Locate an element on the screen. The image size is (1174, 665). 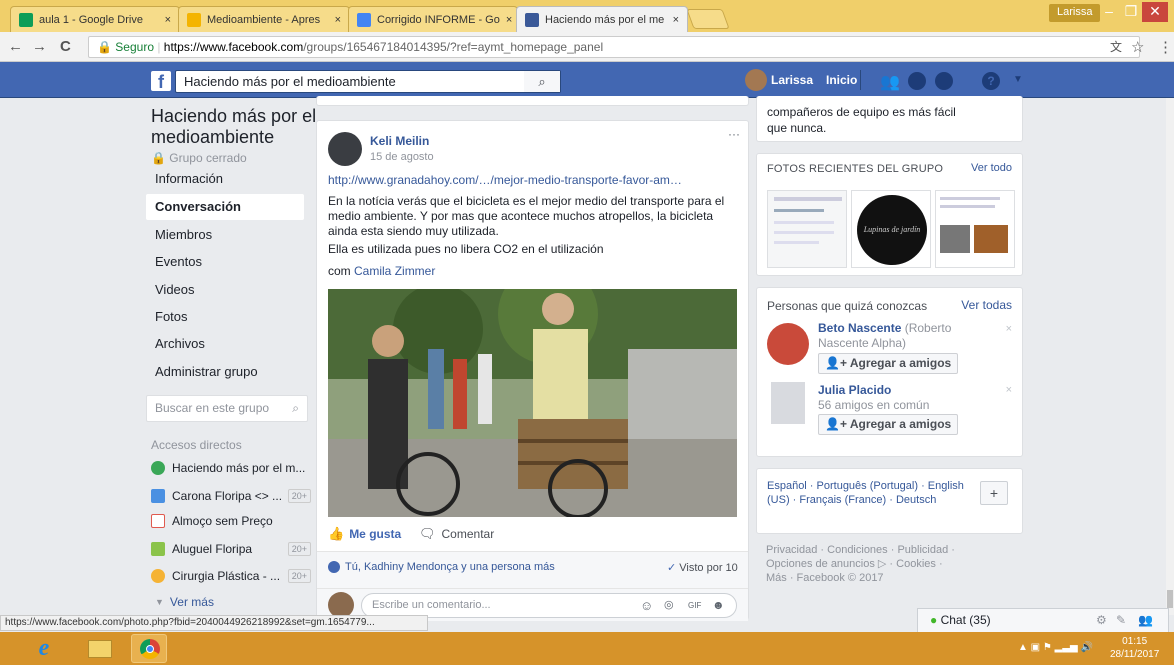
reactions-text: Tú, Kadhiny Mendonça y una persona más is located at coordinates (450, 567).